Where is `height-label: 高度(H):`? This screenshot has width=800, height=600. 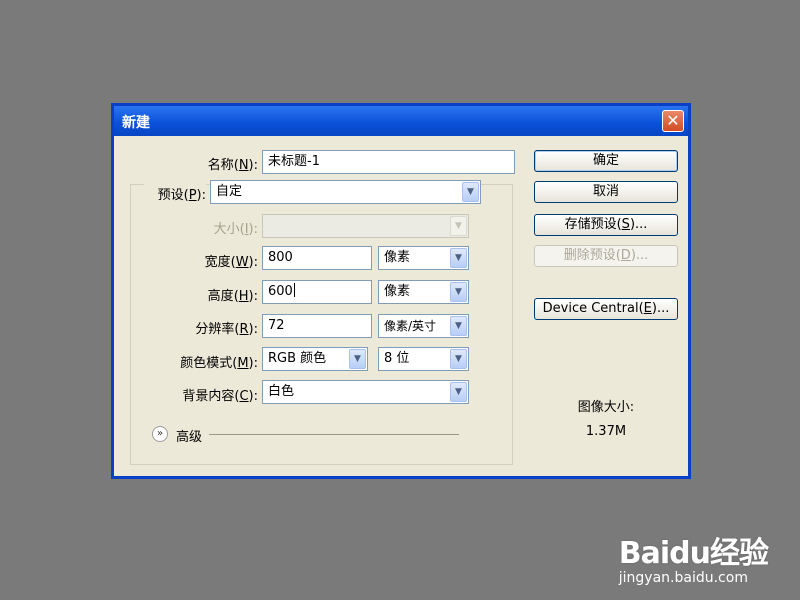 height-label: 高度(H): is located at coordinates (232, 296).